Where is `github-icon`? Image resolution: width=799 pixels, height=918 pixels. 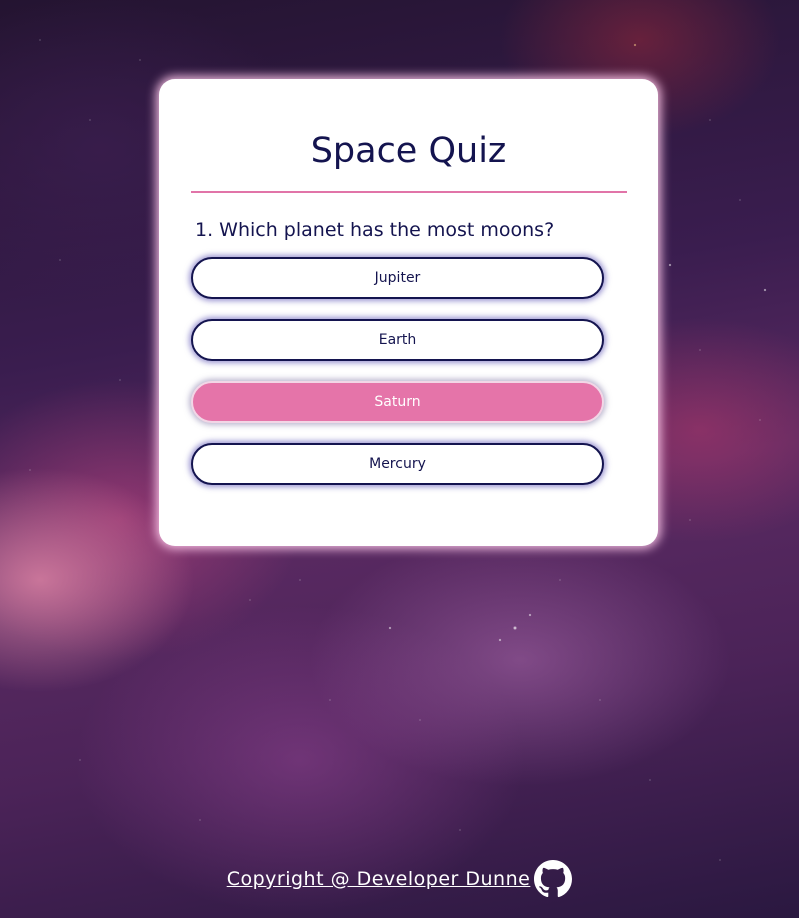
github-icon is located at coordinates (553, 879).